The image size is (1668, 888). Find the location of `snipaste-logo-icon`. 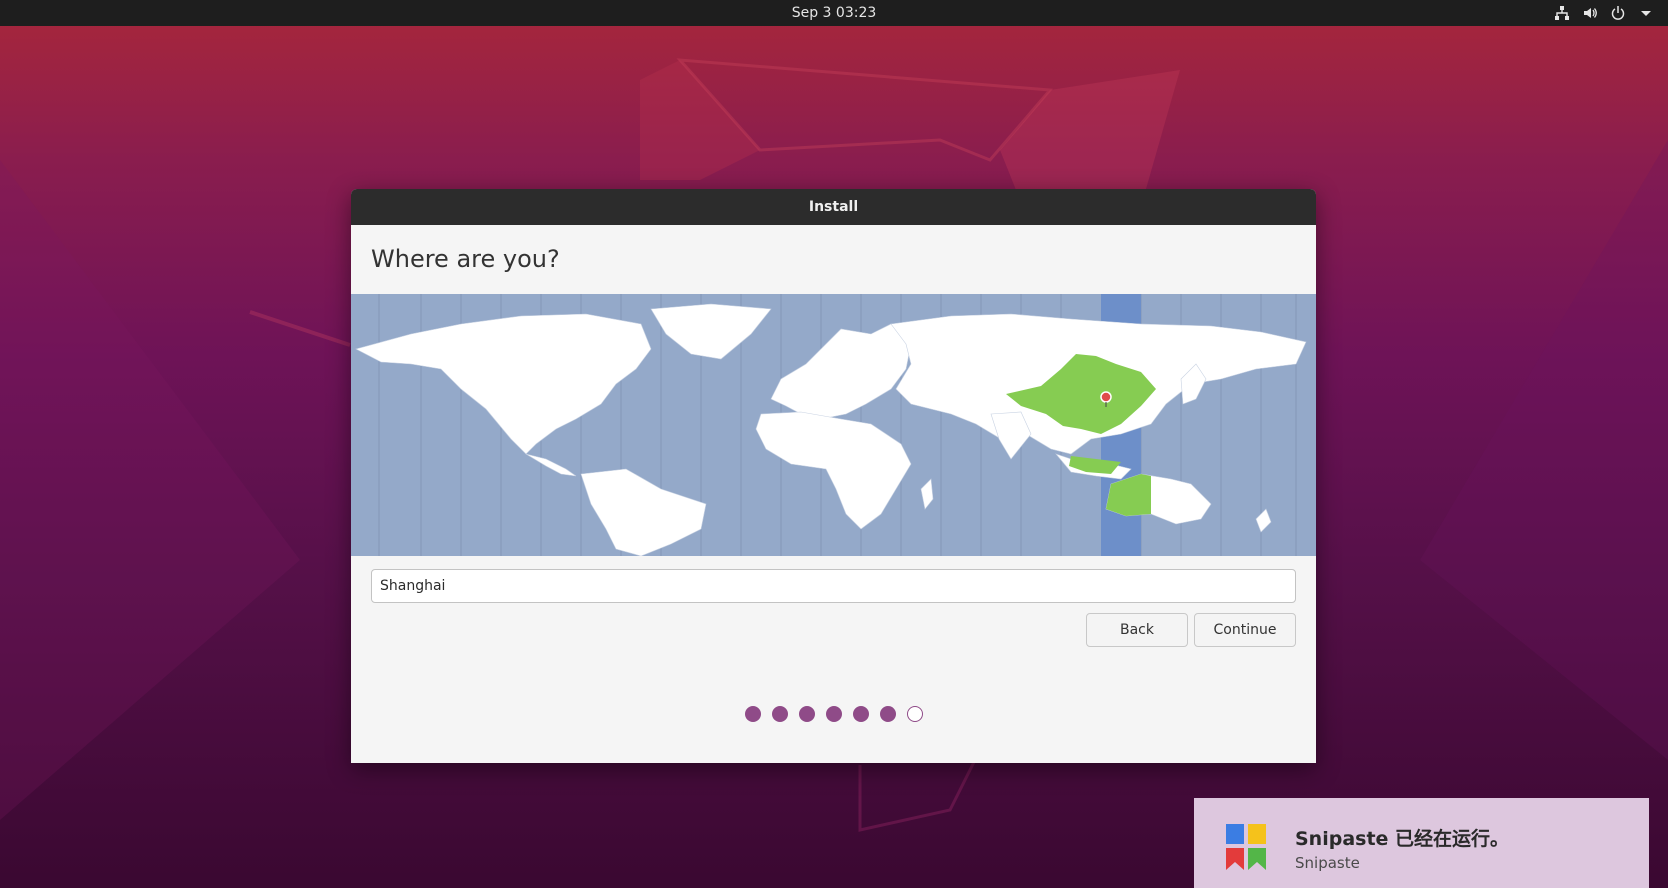

snipaste-logo-icon is located at coordinates (1246, 847).